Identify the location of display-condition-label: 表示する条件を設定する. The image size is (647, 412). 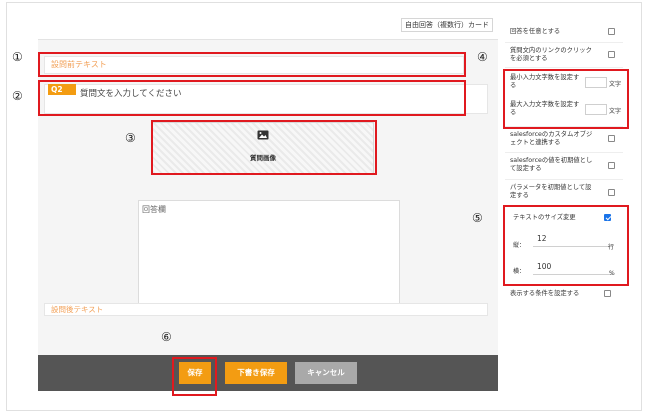
(545, 293).